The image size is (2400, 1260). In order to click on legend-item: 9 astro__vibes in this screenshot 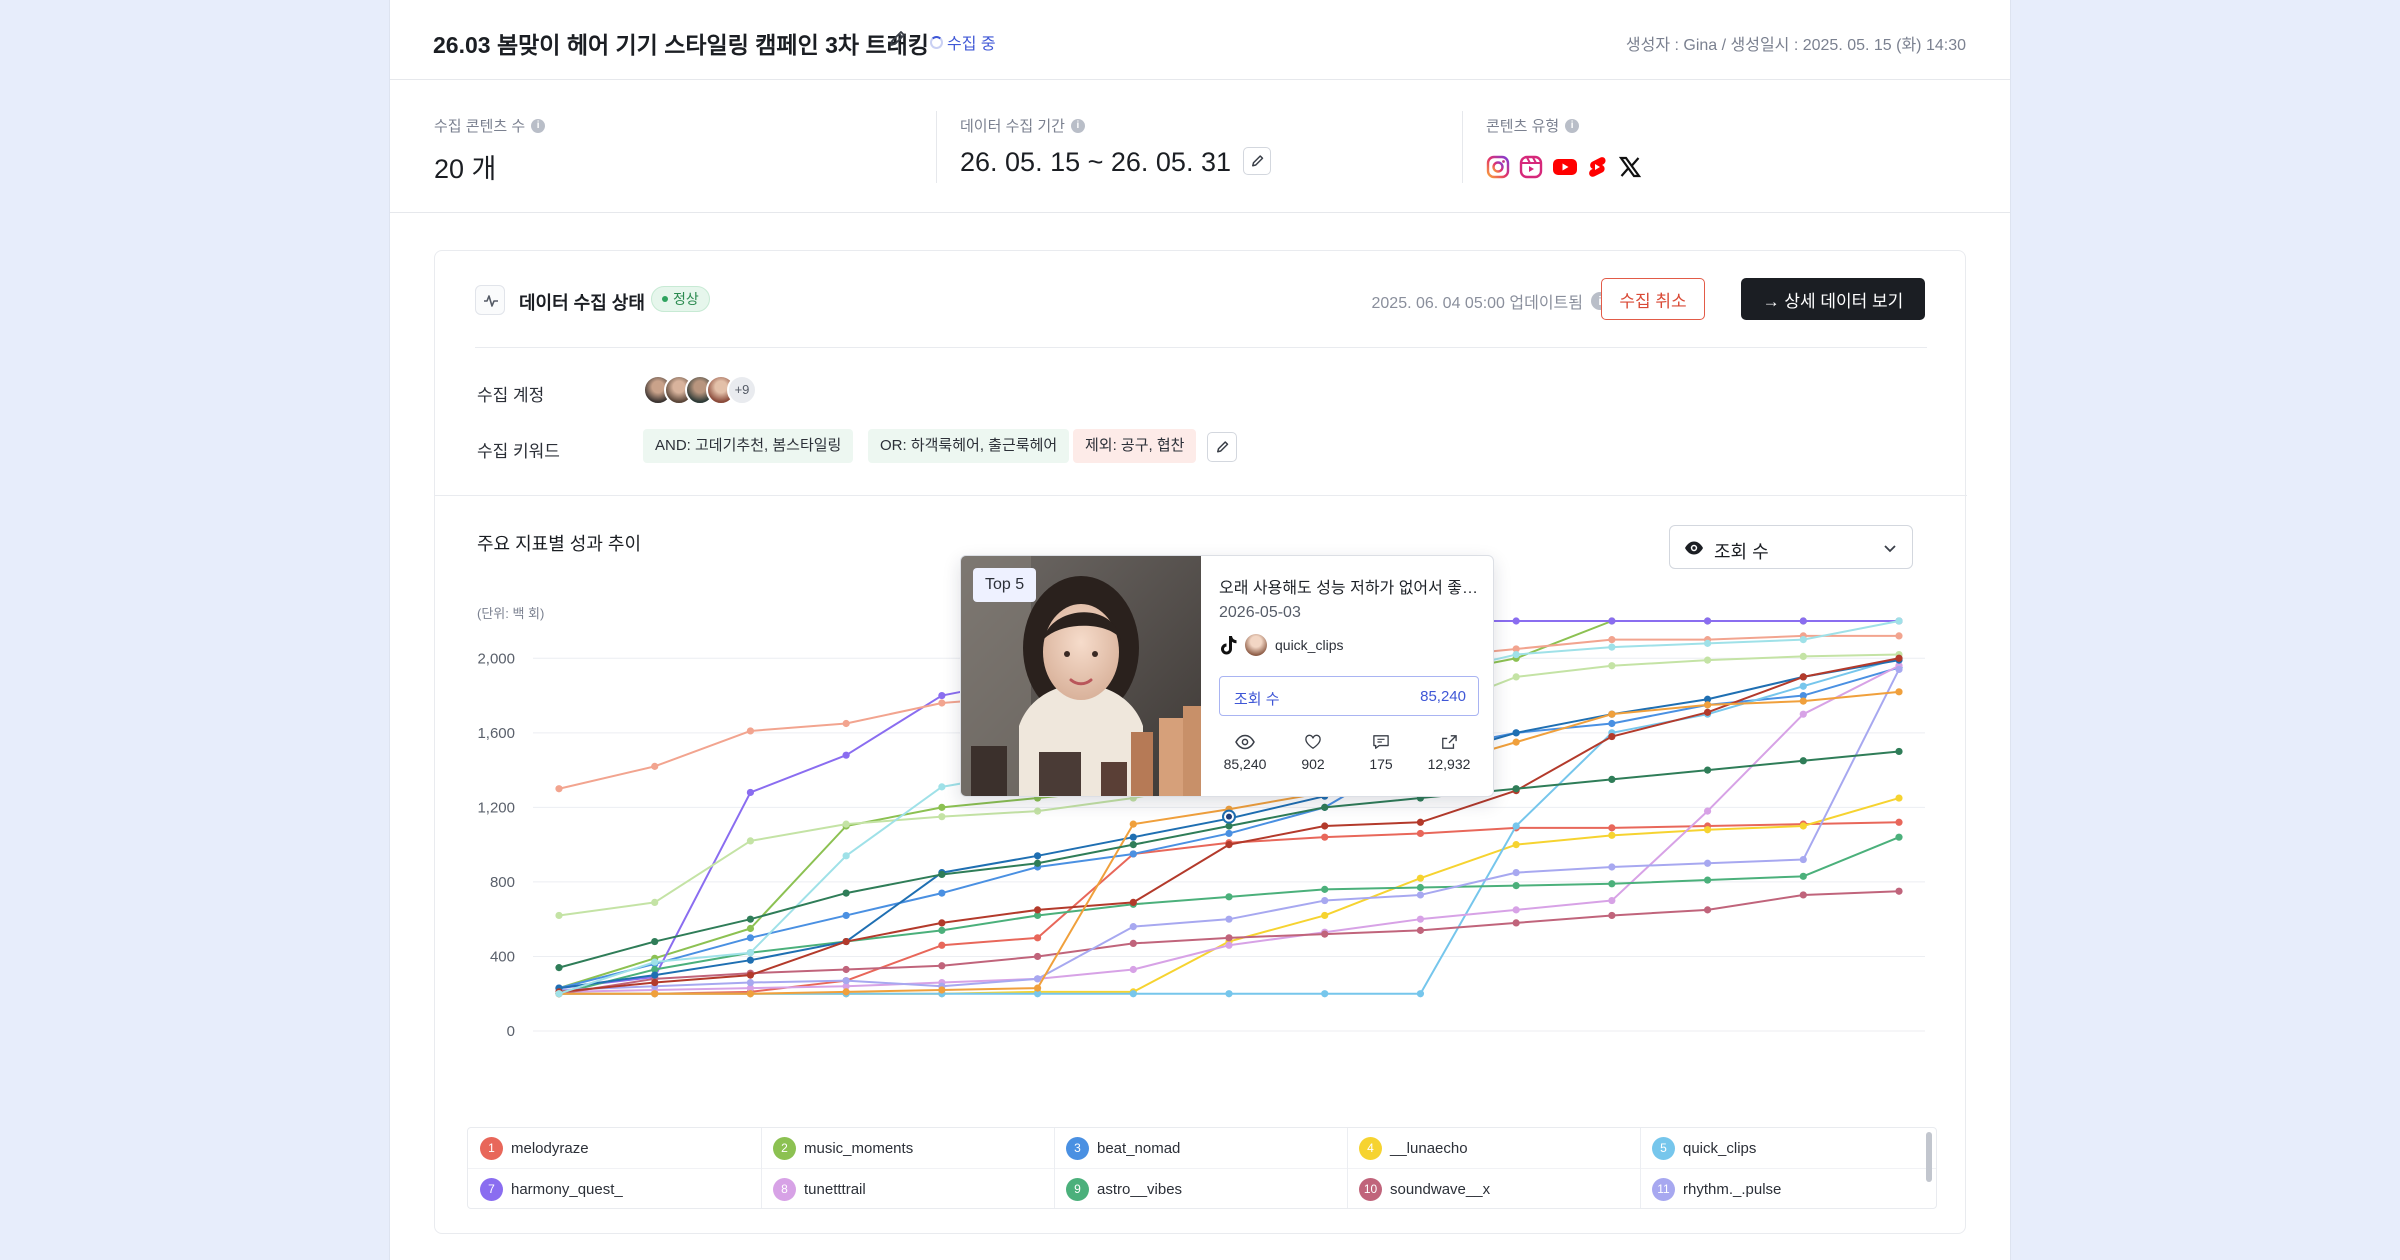, I will do `click(1124, 1188)`.